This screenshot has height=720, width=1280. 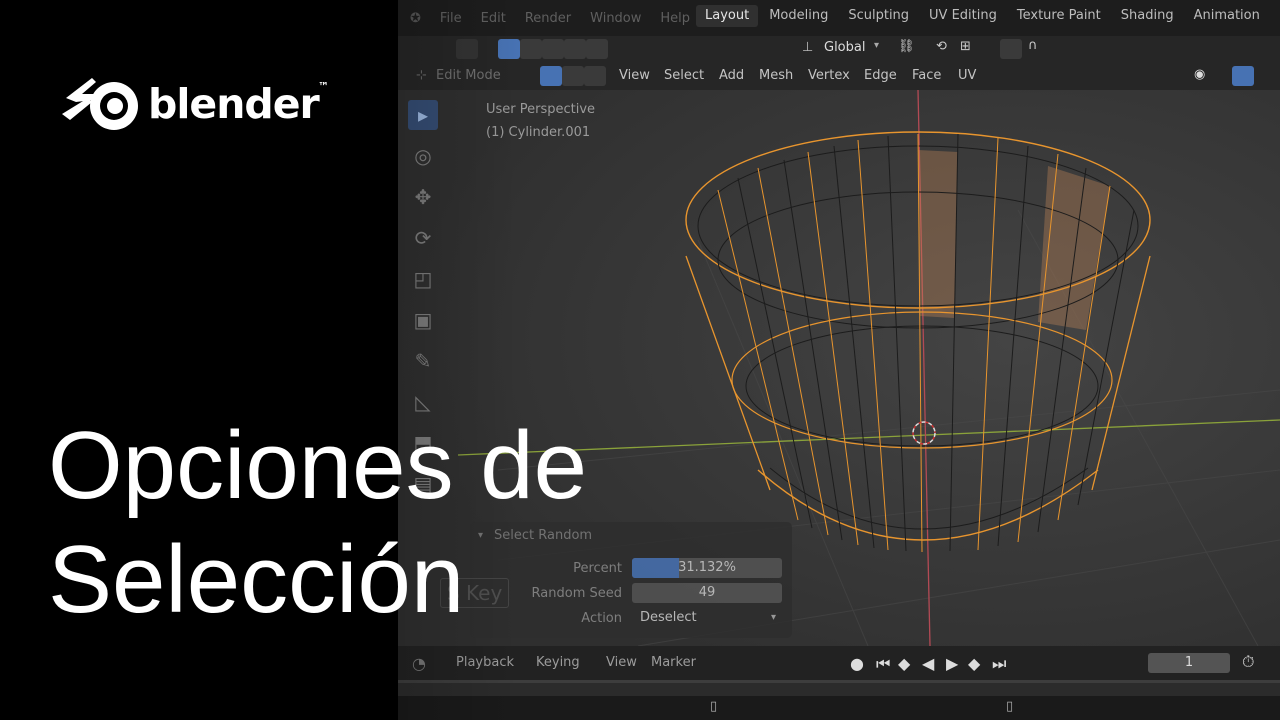 What do you see at coordinates (551, 76) in the screenshot?
I see `vertex-select-icon` at bounding box center [551, 76].